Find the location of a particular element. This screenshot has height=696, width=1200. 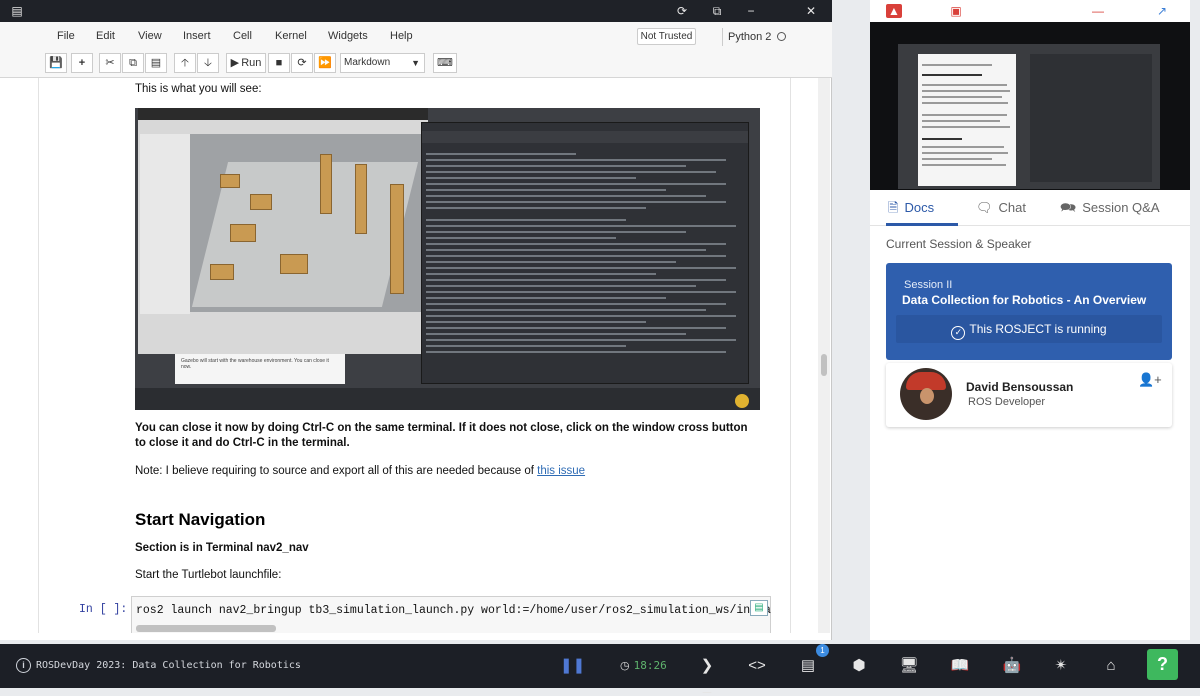

menu-file: File is located at coordinates (66, 36).